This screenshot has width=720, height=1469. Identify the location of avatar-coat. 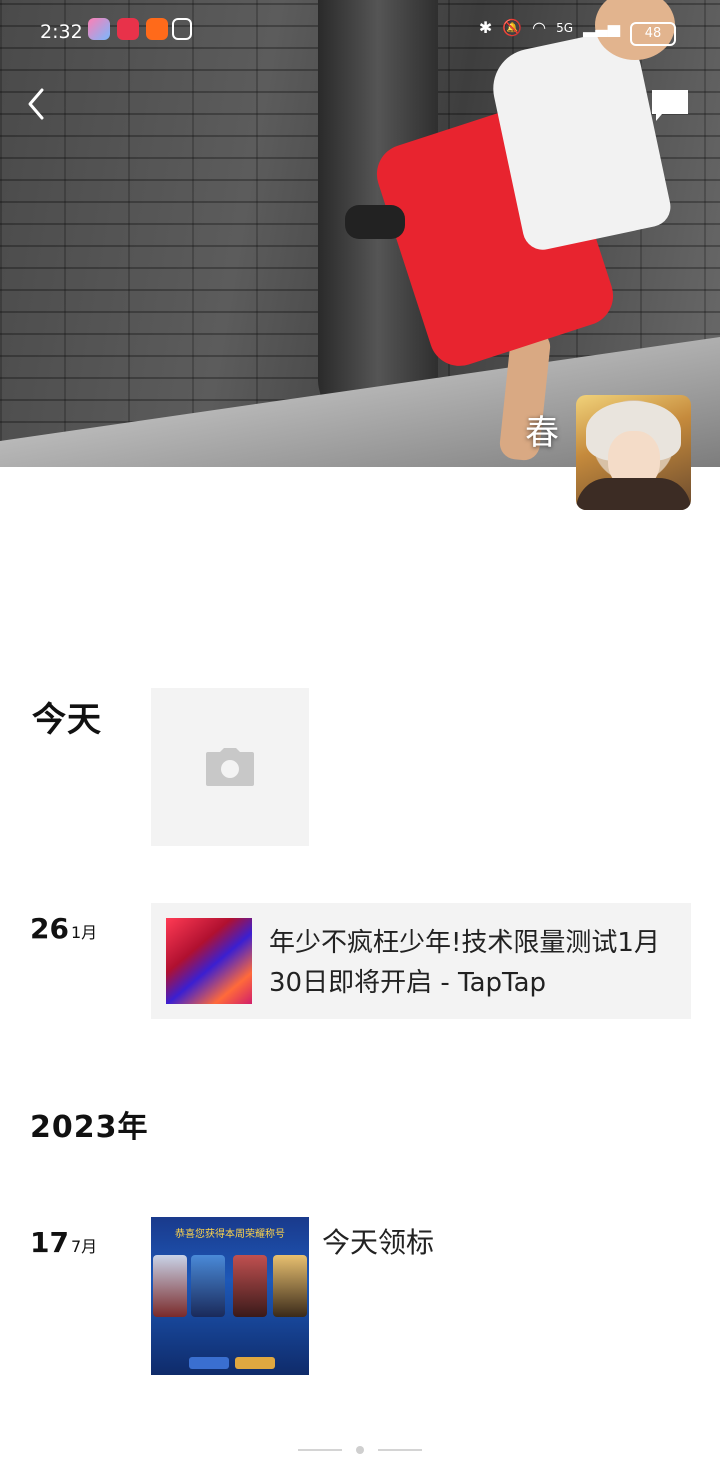
(633, 494).